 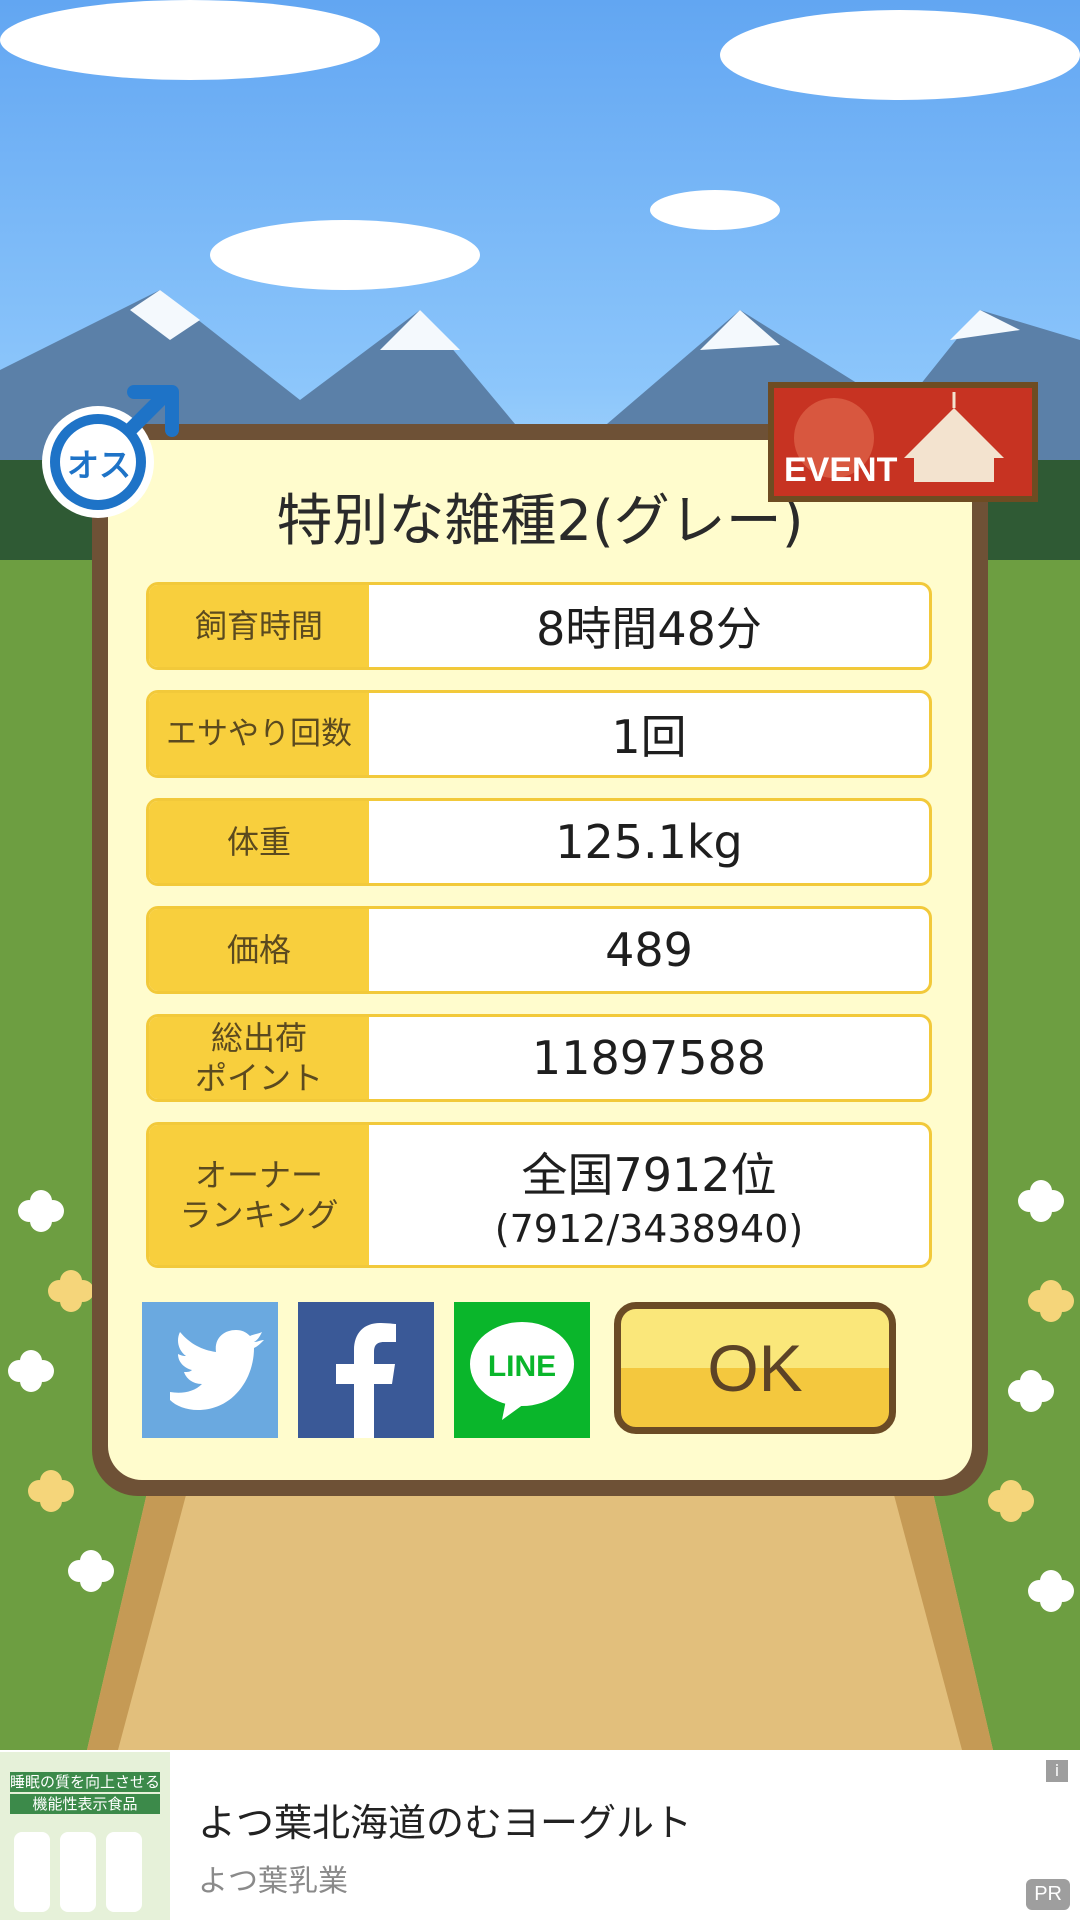 I want to click on ad-info-icon: i, so click(x=1057, y=1771).